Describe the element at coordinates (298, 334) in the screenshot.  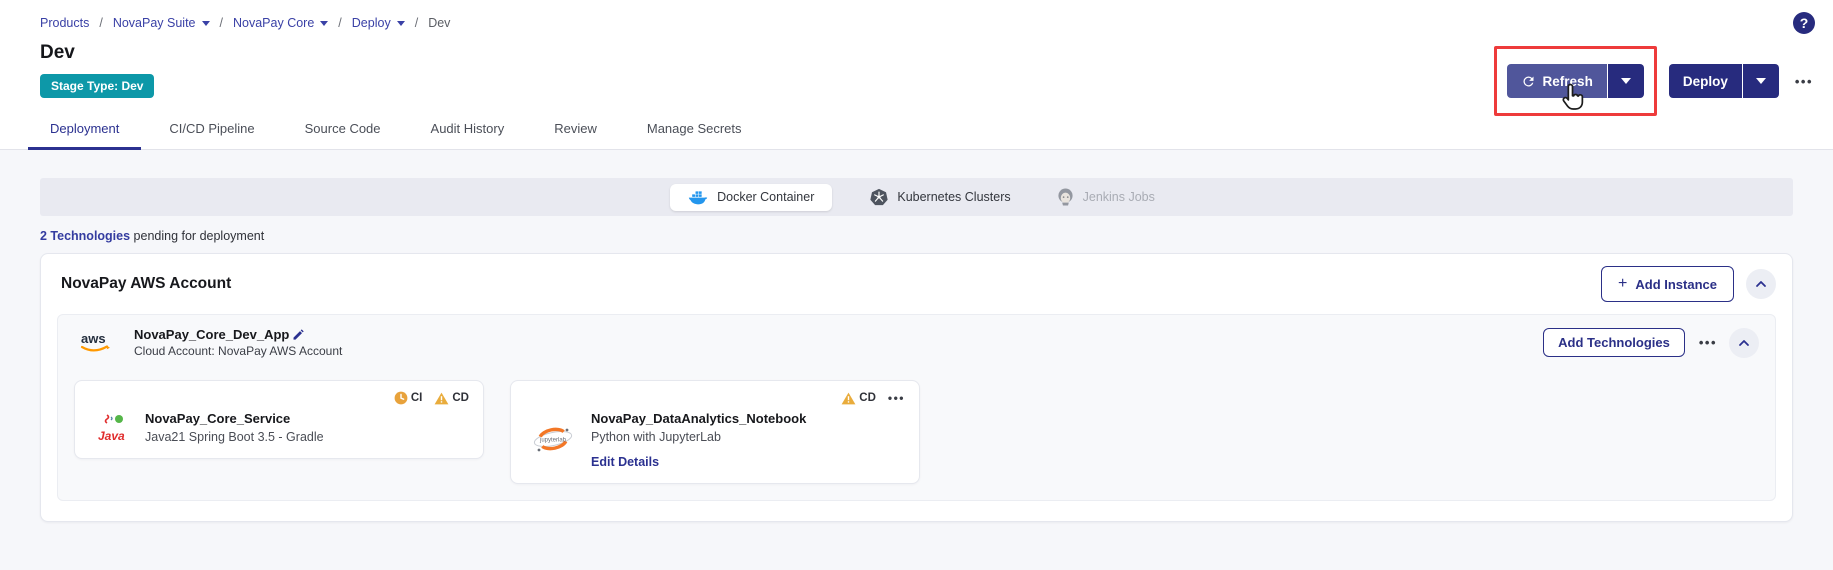
I see `edit-pencil-icon` at that location.